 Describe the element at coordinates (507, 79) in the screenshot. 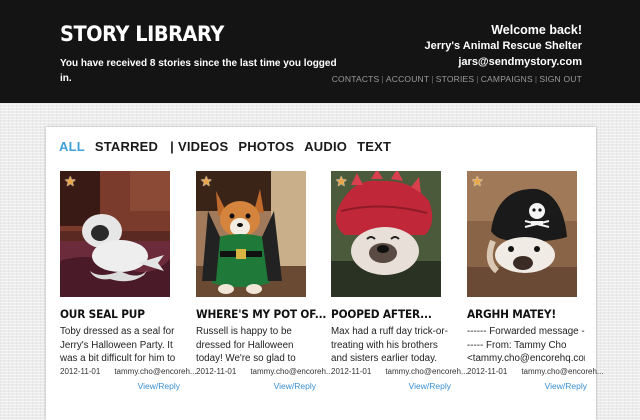

I see `nav-campaigns: CAMPAIGNS` at that location.